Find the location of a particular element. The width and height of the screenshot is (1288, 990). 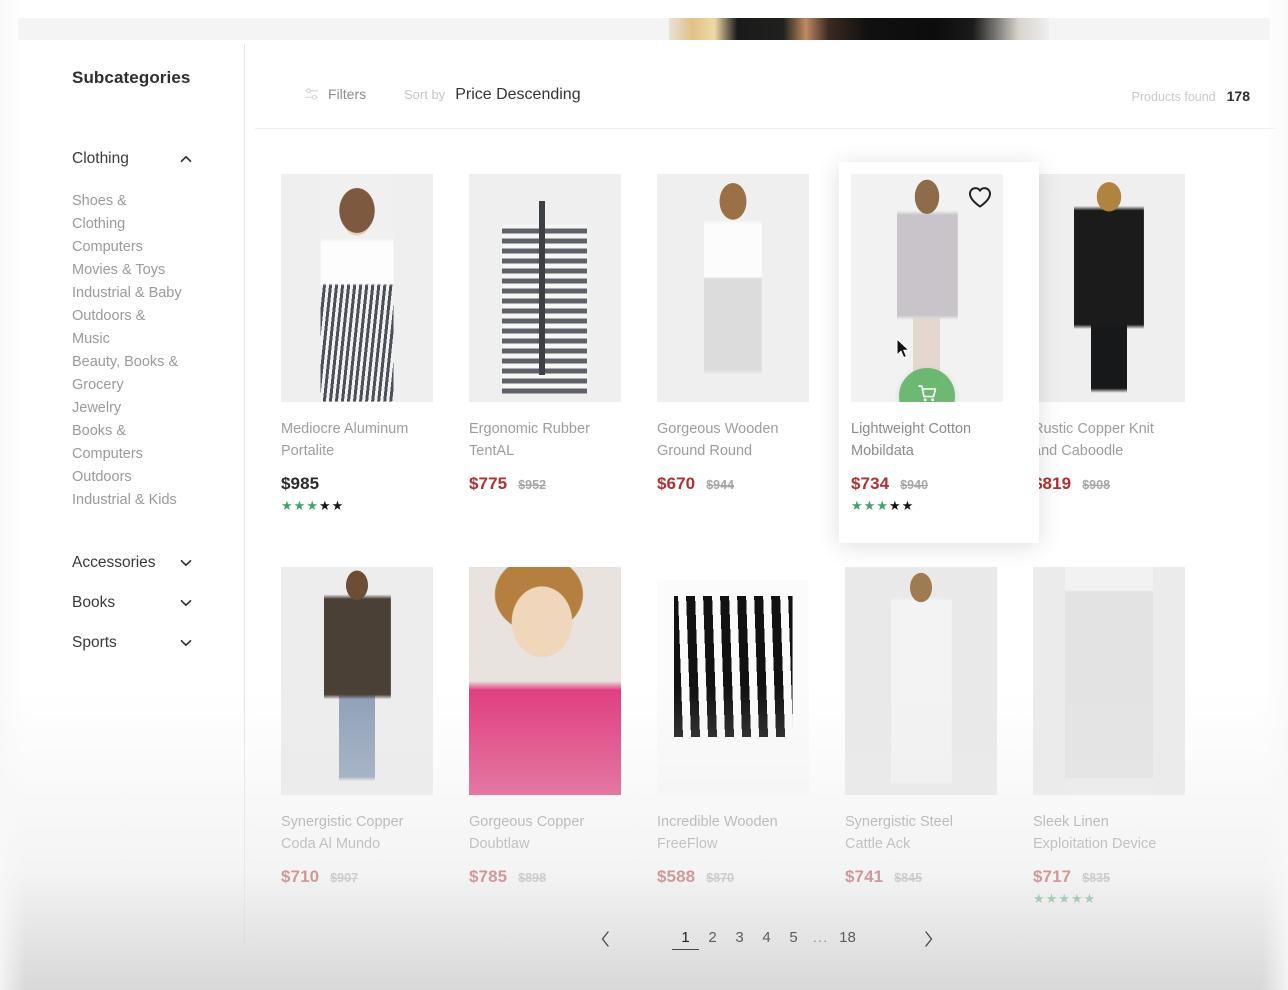

sidebar-group-header-books: Books is located at coordinates (133, 603).